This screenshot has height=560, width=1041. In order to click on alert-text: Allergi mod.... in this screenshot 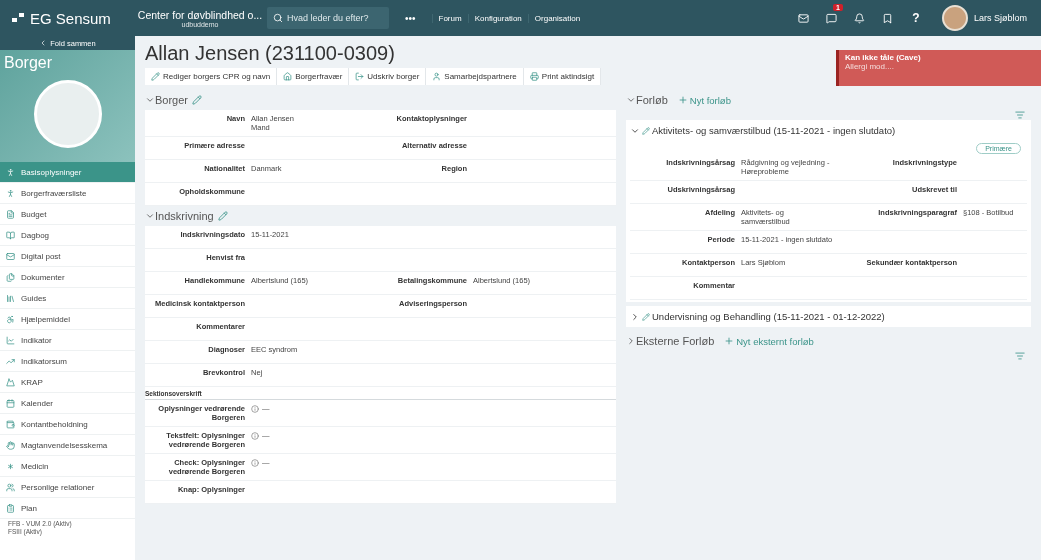, I will do `click(870, 66)`.